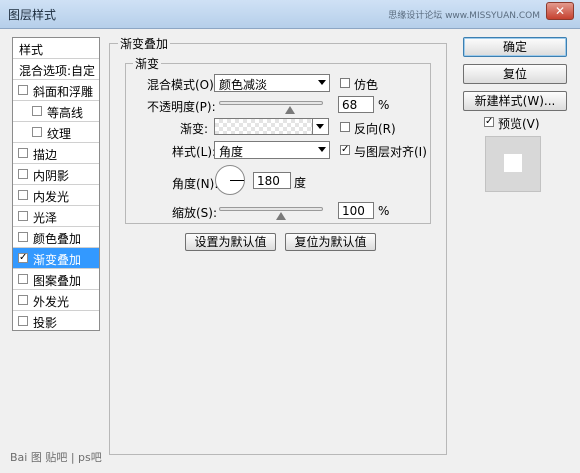 The height and width of the screenshot is (473, 580). I want to click on style-value: 角度, so click(231, 152).